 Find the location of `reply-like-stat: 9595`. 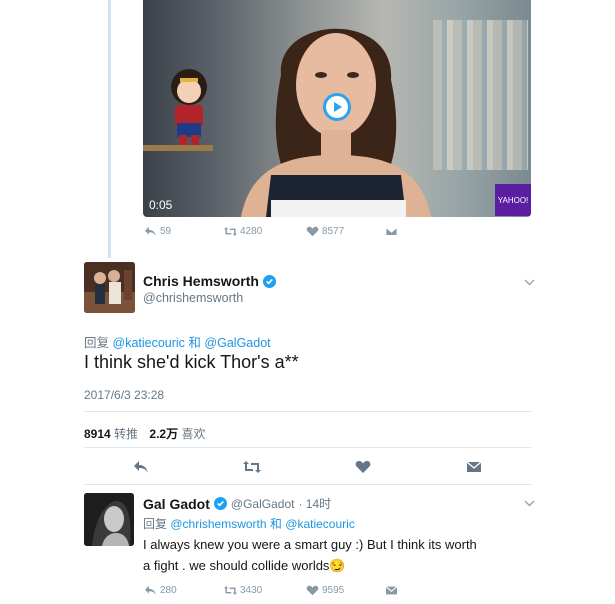

reply-like-stat: 9595 is located at coordinates (325, 590).